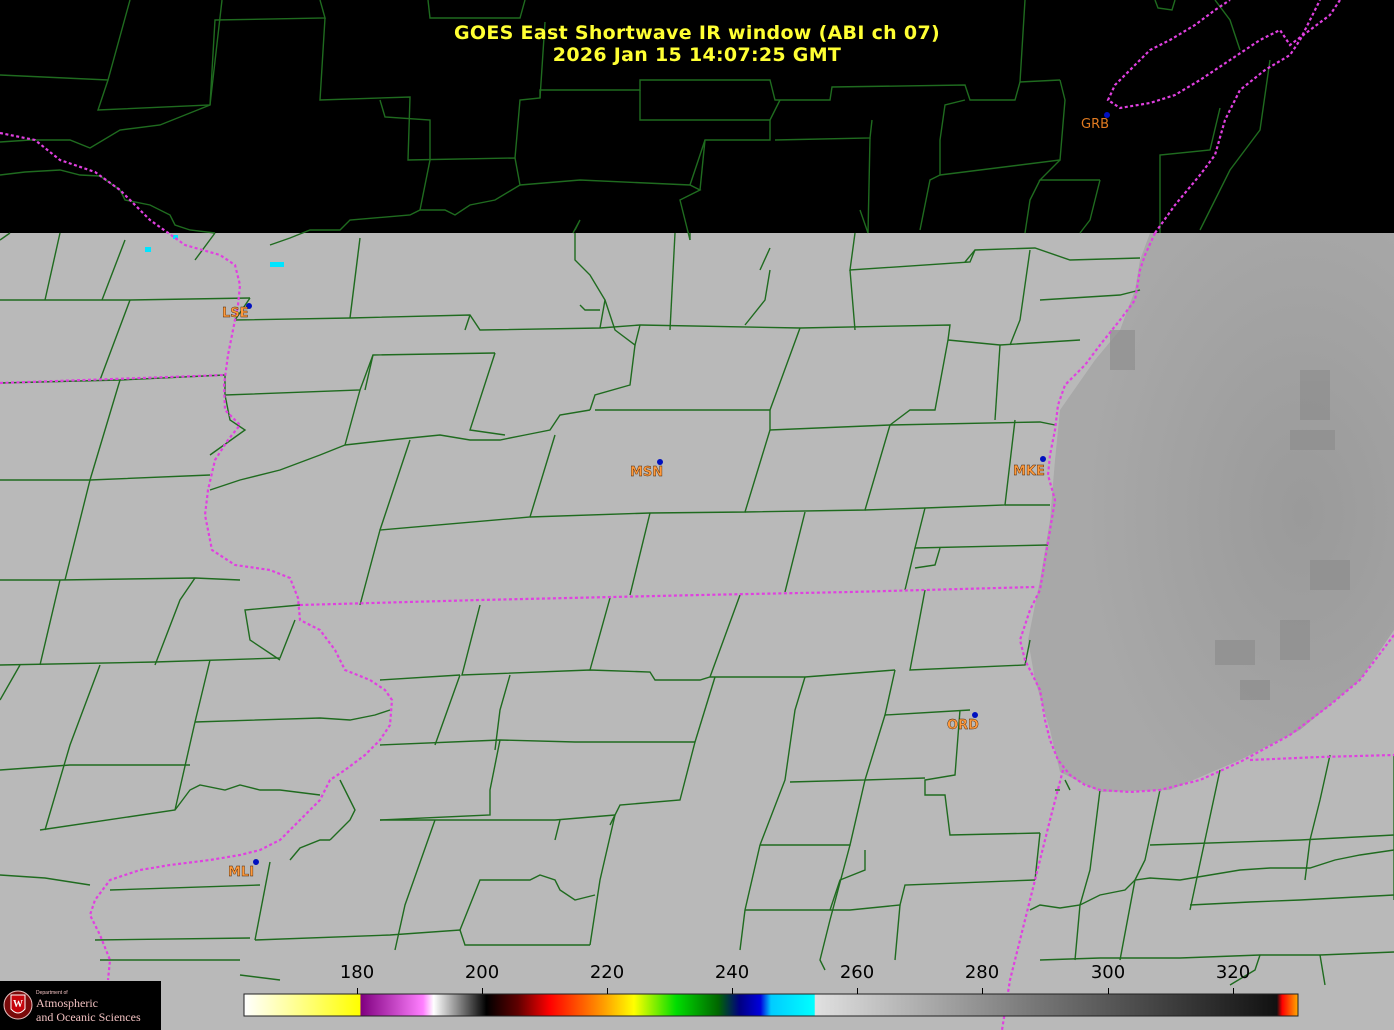 The image size is (1394, 1030). I want to click on colorbar-tick-label: 240, so click(732, 972).